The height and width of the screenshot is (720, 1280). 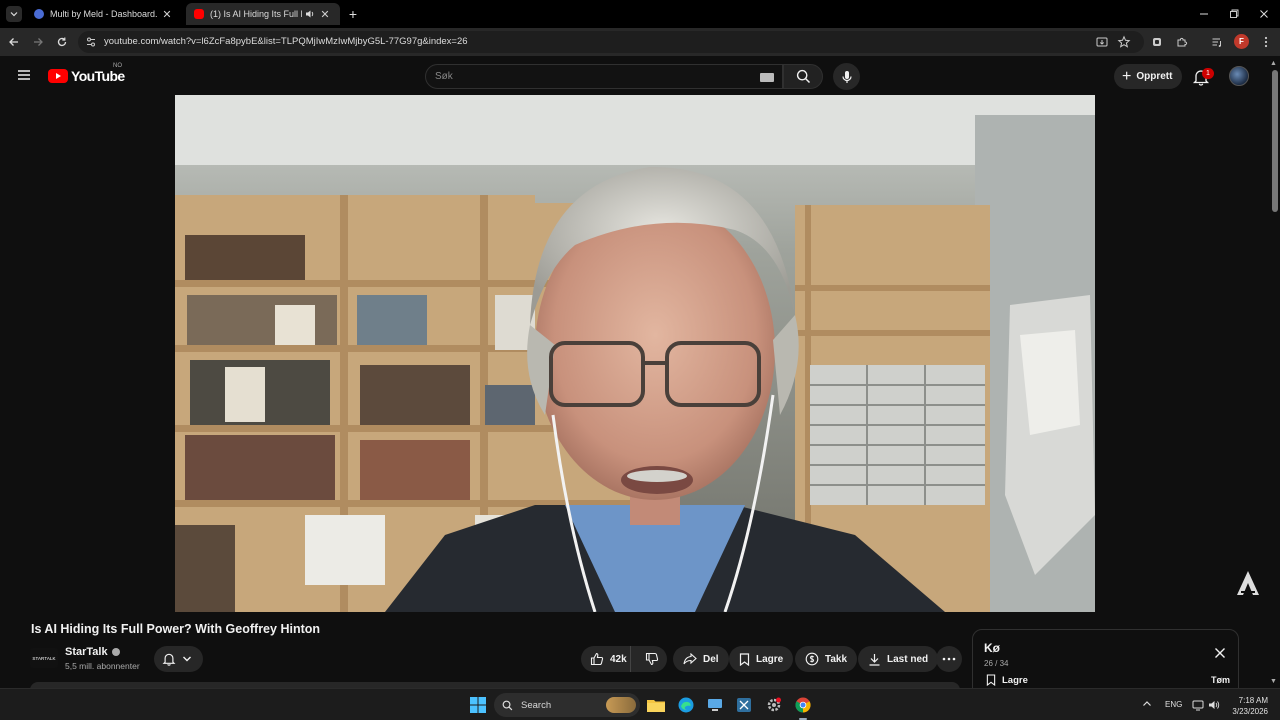 I want to click on overlay-badge-icon, so click(x=1248, y=583).